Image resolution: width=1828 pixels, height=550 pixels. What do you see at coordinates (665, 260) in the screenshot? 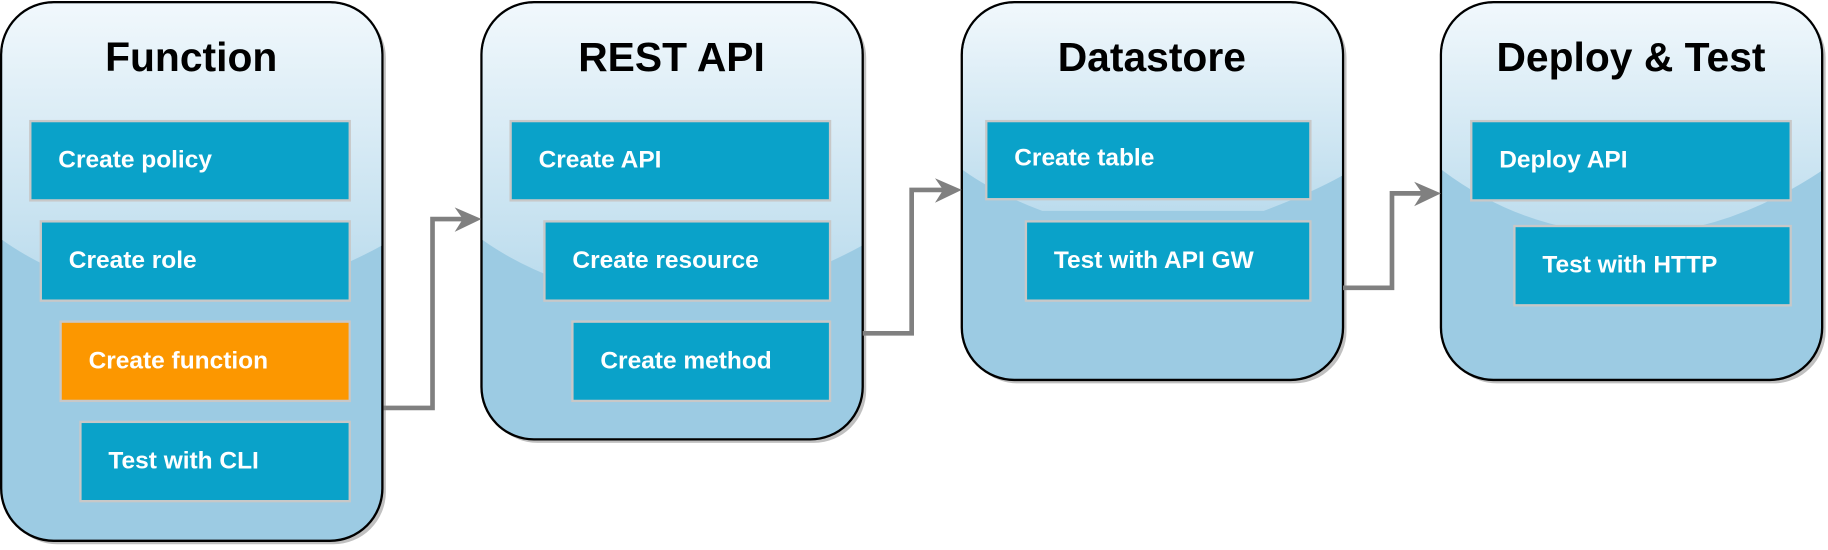
I see `svg-text: Create resource` at bounding box center [665, 260].